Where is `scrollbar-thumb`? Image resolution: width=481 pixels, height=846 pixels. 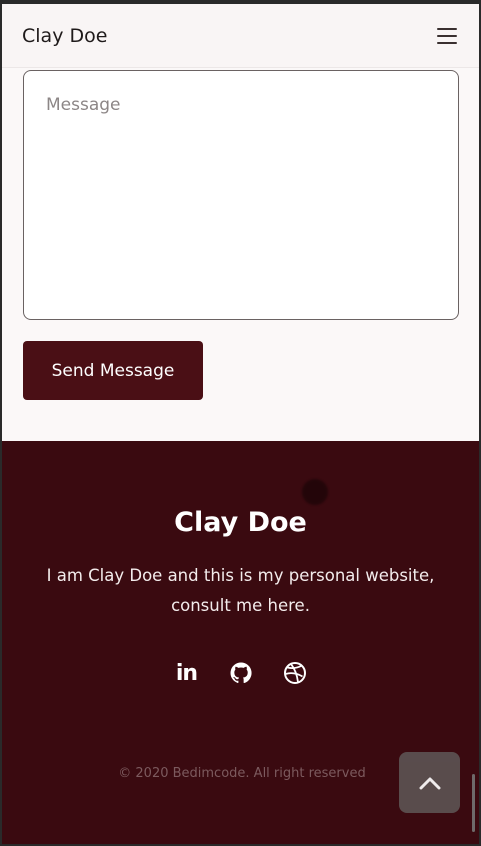 scrollbar-thumb is located at coordinates (473, 803).